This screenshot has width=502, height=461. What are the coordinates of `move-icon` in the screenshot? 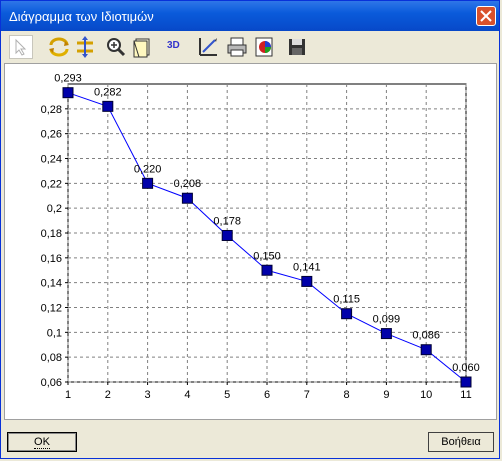 It's located at (85, 47).